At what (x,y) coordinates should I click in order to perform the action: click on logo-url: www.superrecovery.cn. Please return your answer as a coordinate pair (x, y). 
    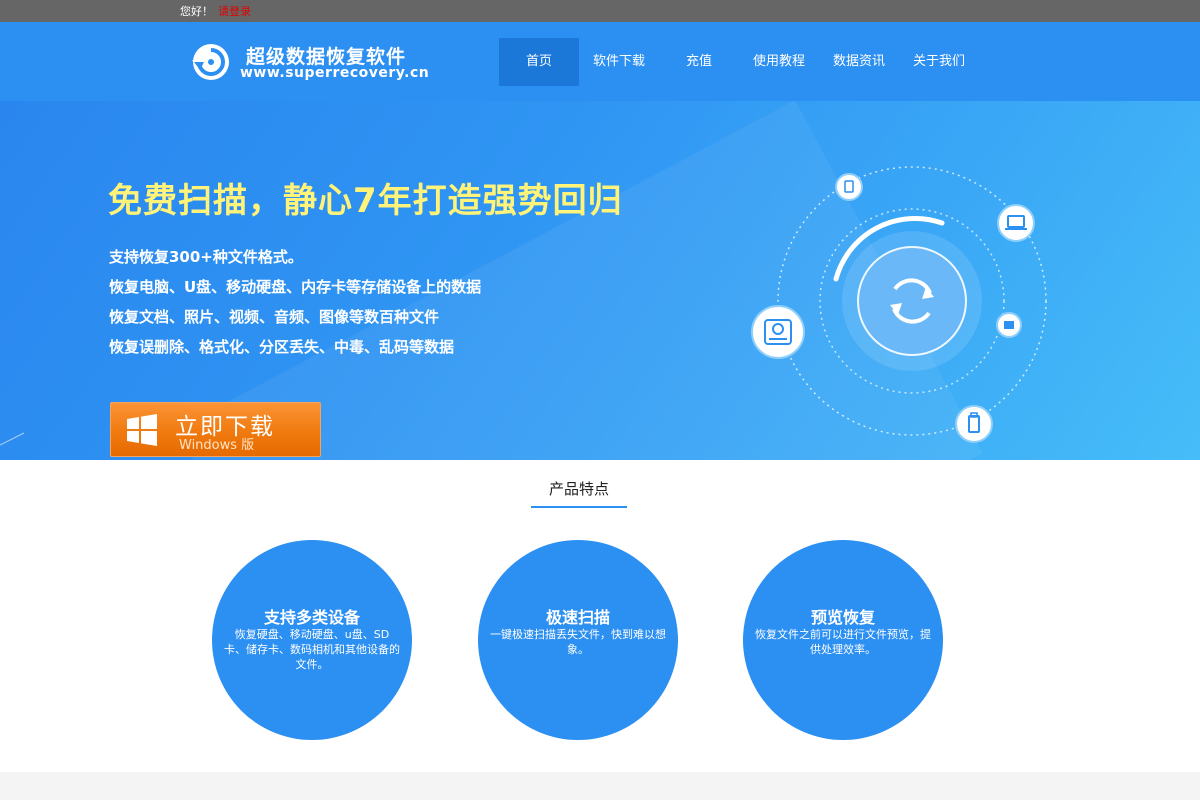
    Looking at the image, I should click on (335, 73).